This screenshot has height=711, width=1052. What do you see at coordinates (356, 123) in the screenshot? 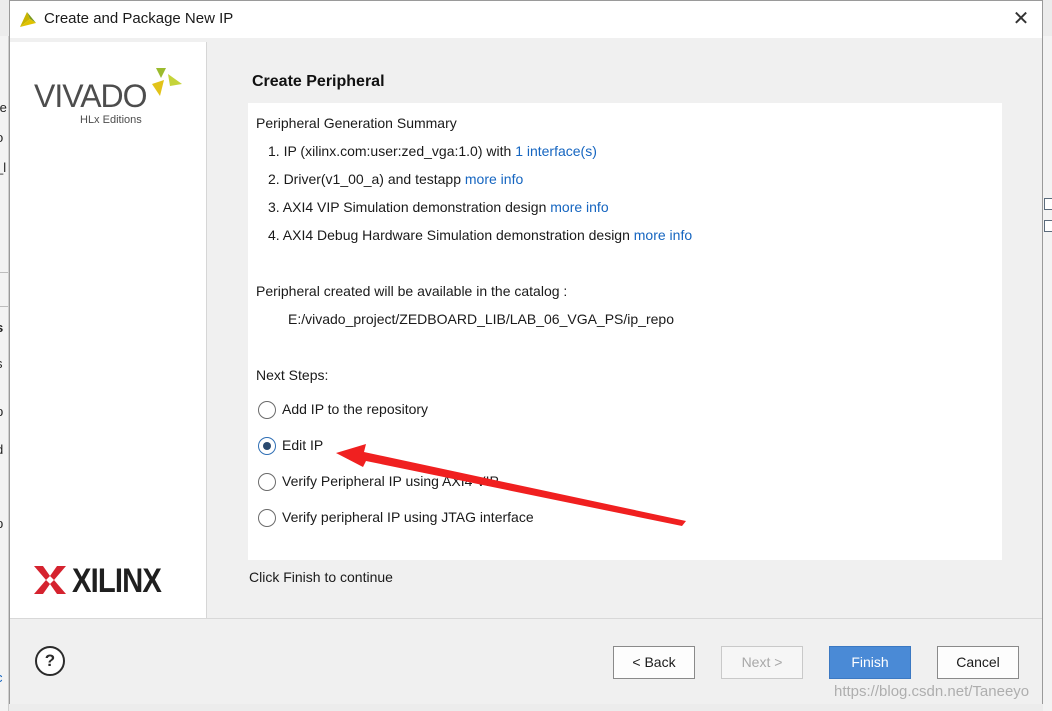
I see `summary-heading: Peripheral Generation Summary` at bounding box center [356, 123].